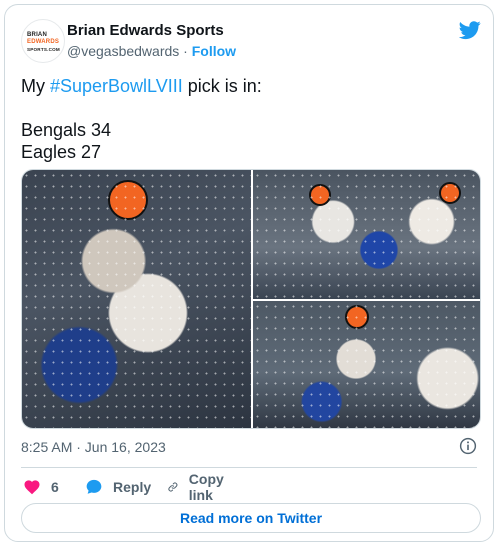  I want to click on twitter-bird-icon, so click(470, 30).